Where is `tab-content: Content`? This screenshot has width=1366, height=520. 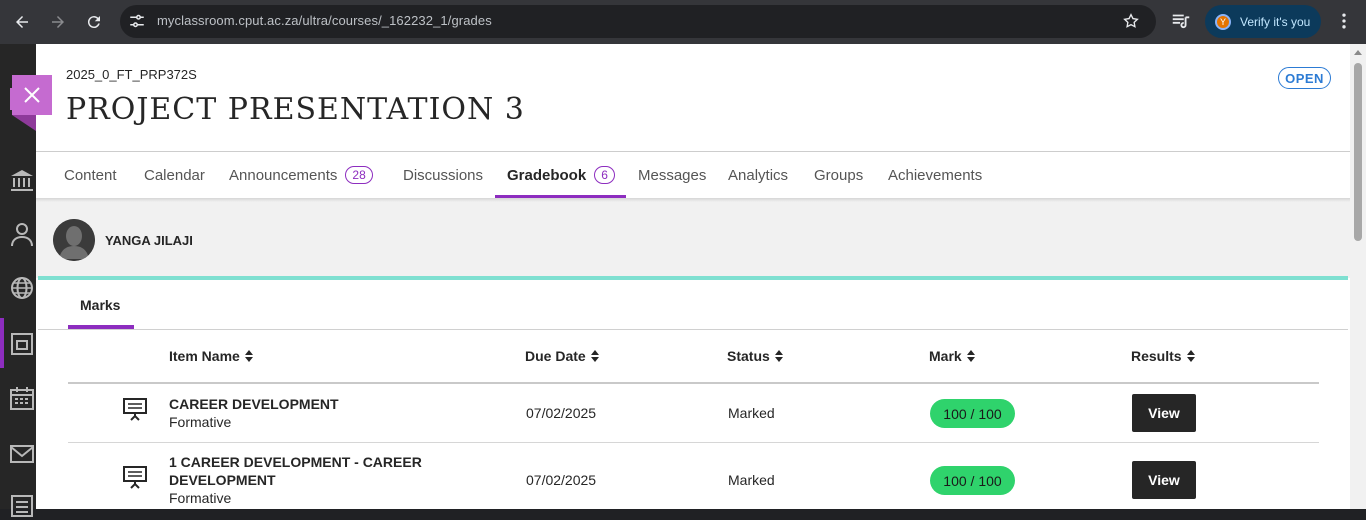 tab-content: Content is located at coordinates (90, 175).